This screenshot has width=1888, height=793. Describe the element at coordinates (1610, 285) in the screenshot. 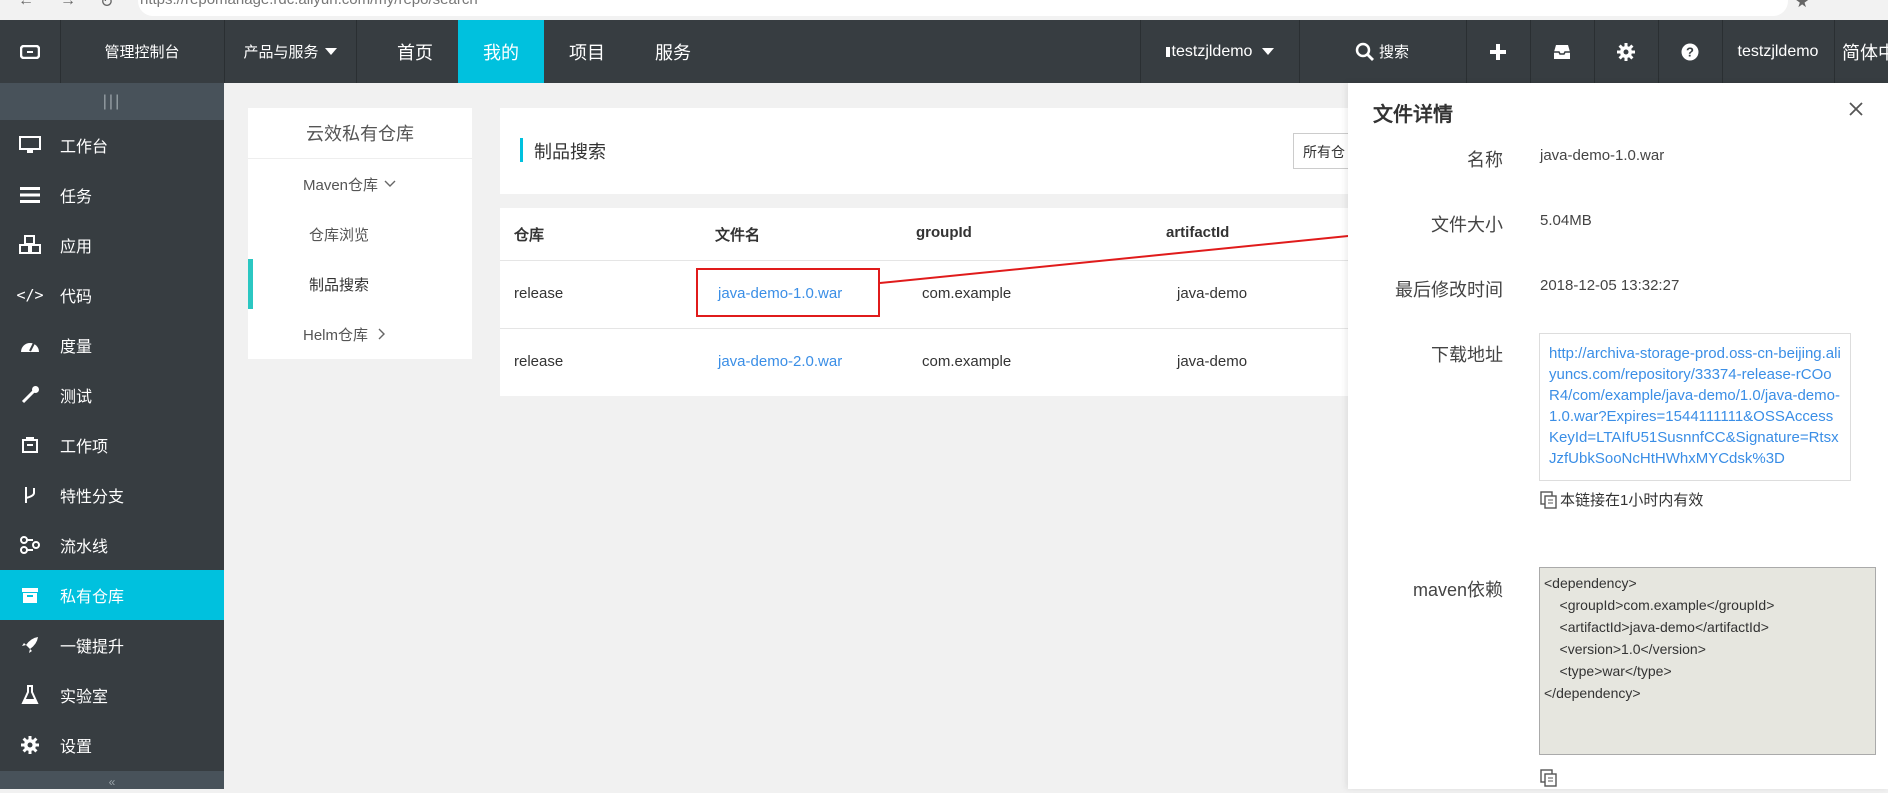

I see `modified-value: 2018-12-05 13:32:27` at that location.